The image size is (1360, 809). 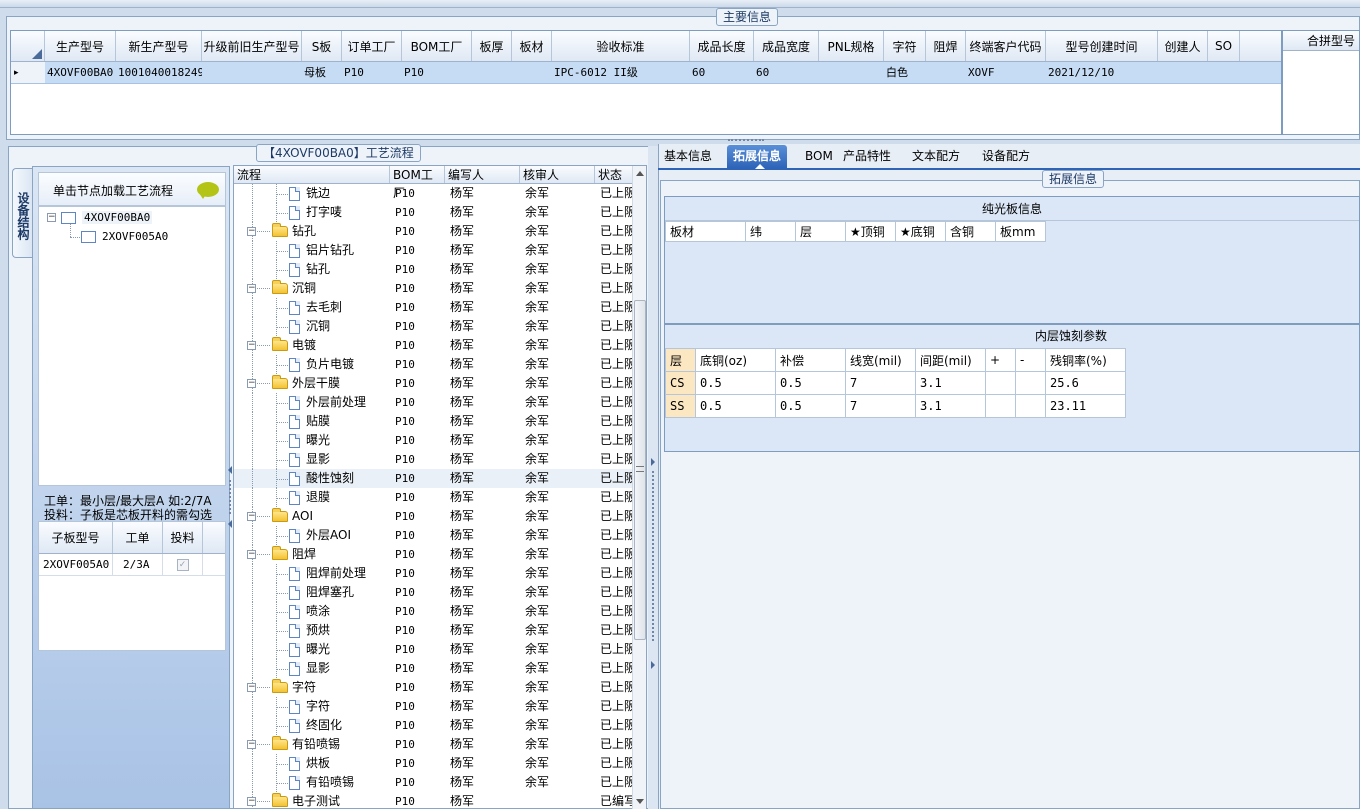 What do you see at coordinates (1085, 383) in the screenshot?
I see `inner-etch-cell: 25.6` at bounding box center [1085, 383].